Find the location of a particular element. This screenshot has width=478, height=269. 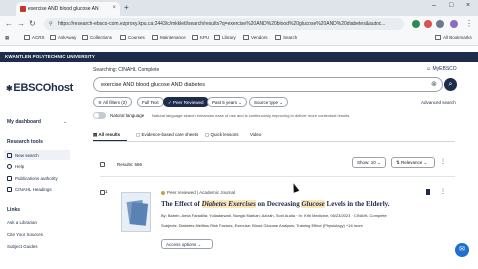

sidebar-item-publications: Publications authority is located at coordinates (32, 178).